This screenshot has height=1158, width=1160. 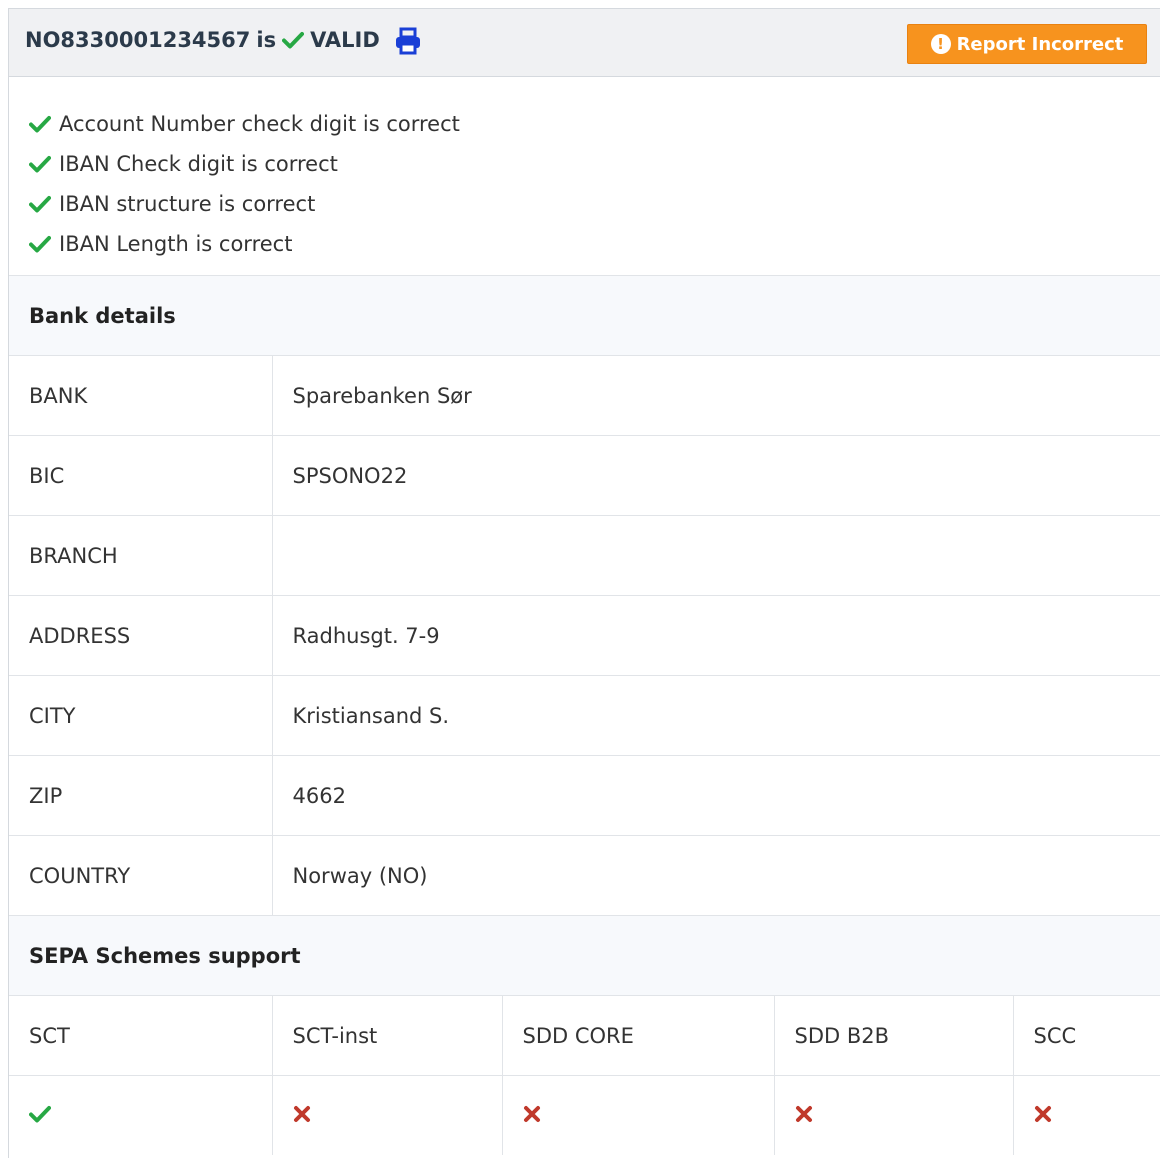 I want to click on sepa-scheme-support, so click(x=584, y=1115).